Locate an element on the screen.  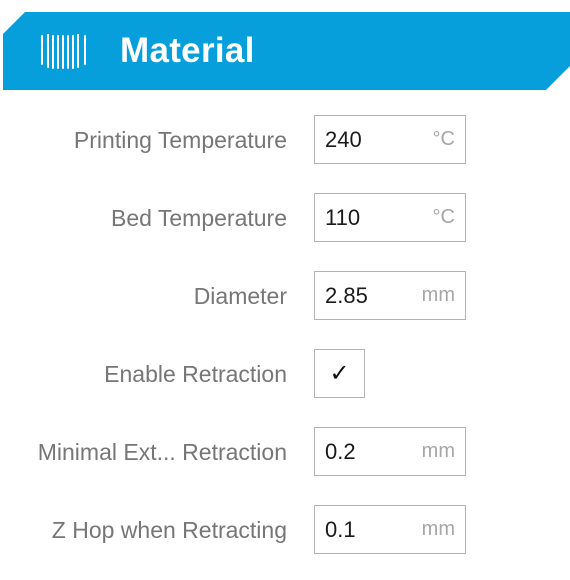
material-section-header: Material is located at coordinates (286, 51).